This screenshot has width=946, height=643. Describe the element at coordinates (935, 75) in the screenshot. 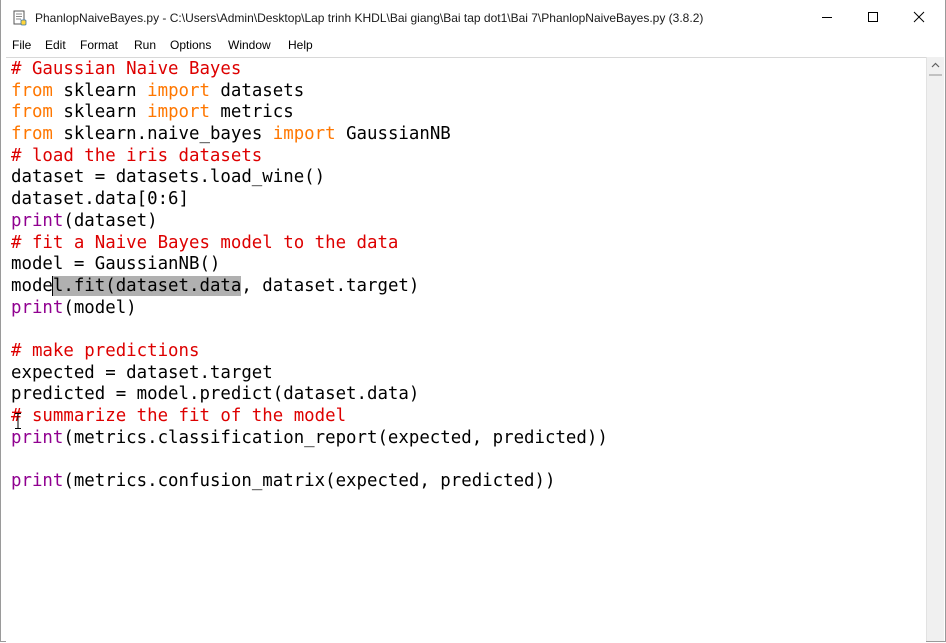

I see `scrollbar-thumb` at that location.